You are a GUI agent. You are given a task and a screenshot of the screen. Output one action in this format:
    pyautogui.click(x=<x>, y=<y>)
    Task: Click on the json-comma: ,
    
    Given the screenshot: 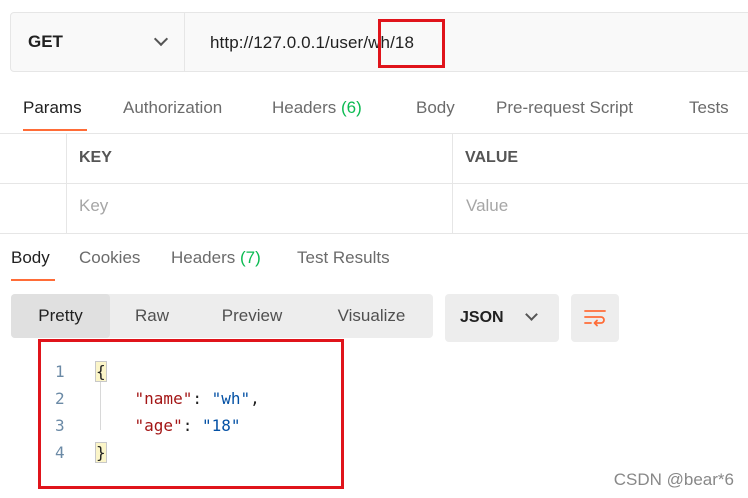 What is the action you would take?
    pyautogui.click(x=255, y=398)
    